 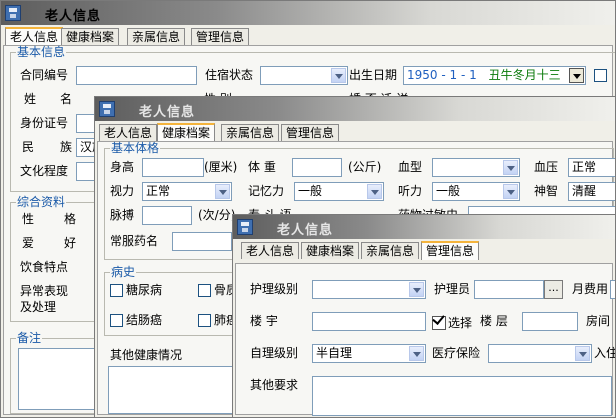 What do you see at coordinates (540, 353) in the screenshot?
I see `medical-insurance-select` at bounding box center [540, 353].